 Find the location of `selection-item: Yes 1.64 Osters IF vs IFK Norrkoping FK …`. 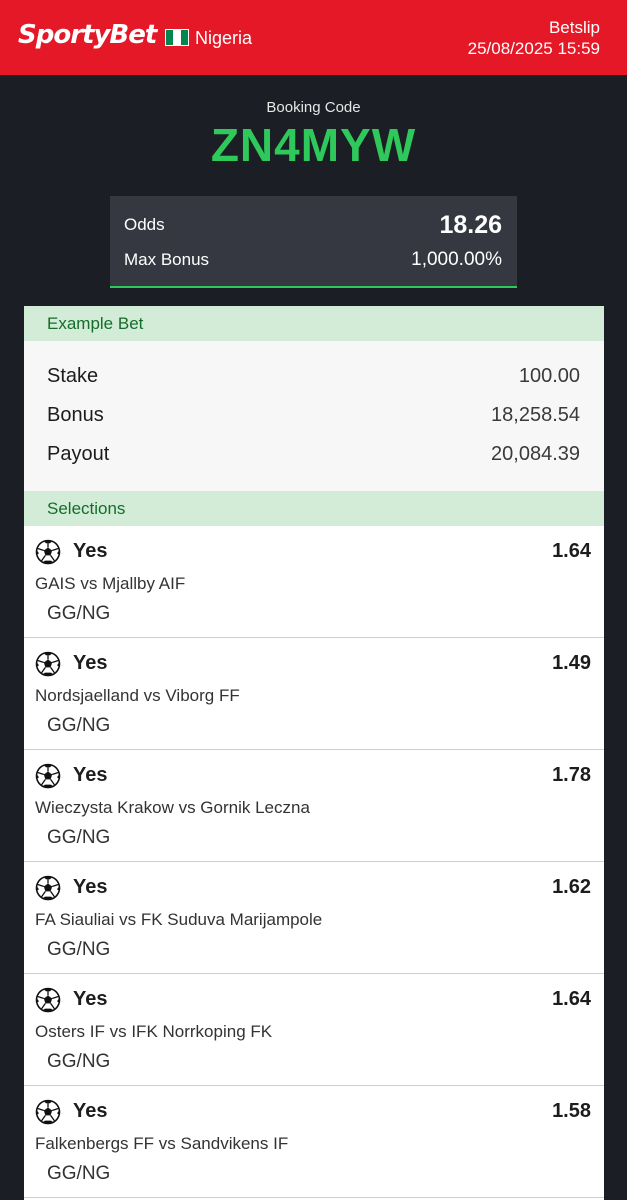

selection-item: Yes 1.64 Osters IF vs IFK Norrkoping FK … is located at coordinates (314, 1030).